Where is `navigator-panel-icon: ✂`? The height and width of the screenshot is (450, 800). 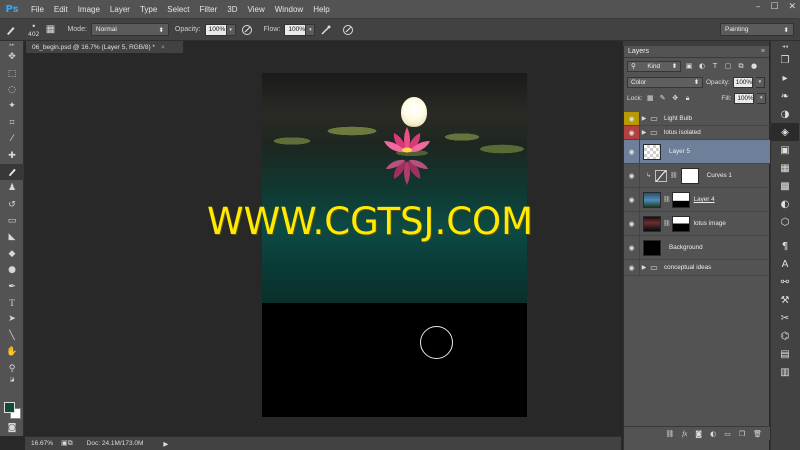 navigator-panel-icon: ✂ is located at coordinates (785, 318).